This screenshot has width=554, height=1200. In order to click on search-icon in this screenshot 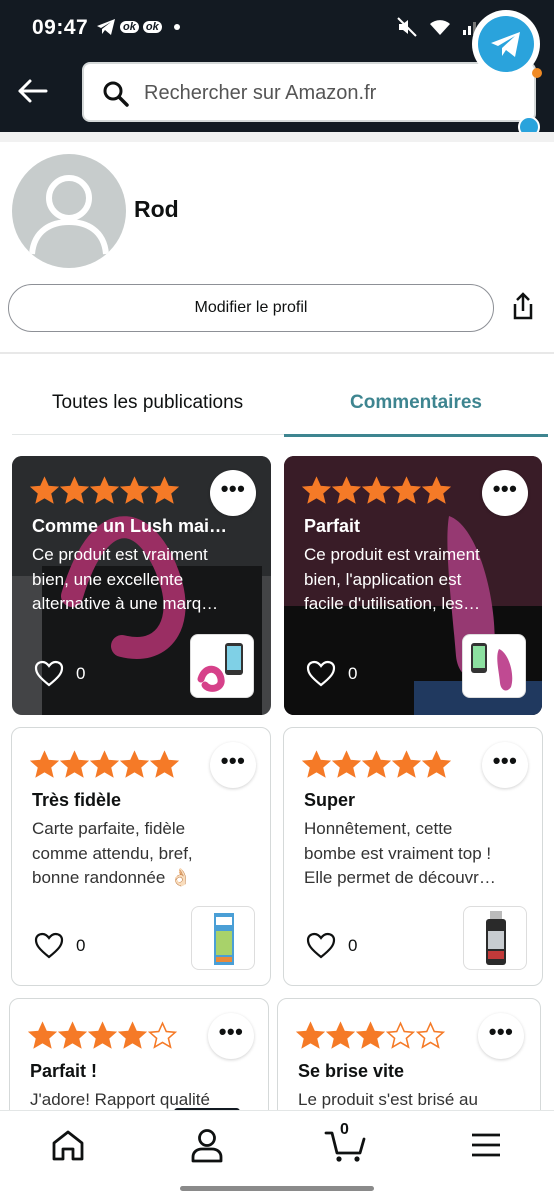, I will do `click(116, 94)`.